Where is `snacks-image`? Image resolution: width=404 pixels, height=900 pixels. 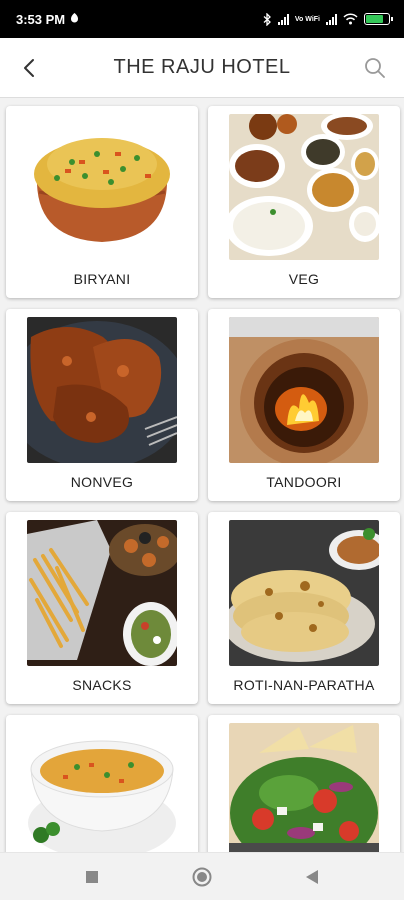 snacks-image is located at coordinates (102, 593).